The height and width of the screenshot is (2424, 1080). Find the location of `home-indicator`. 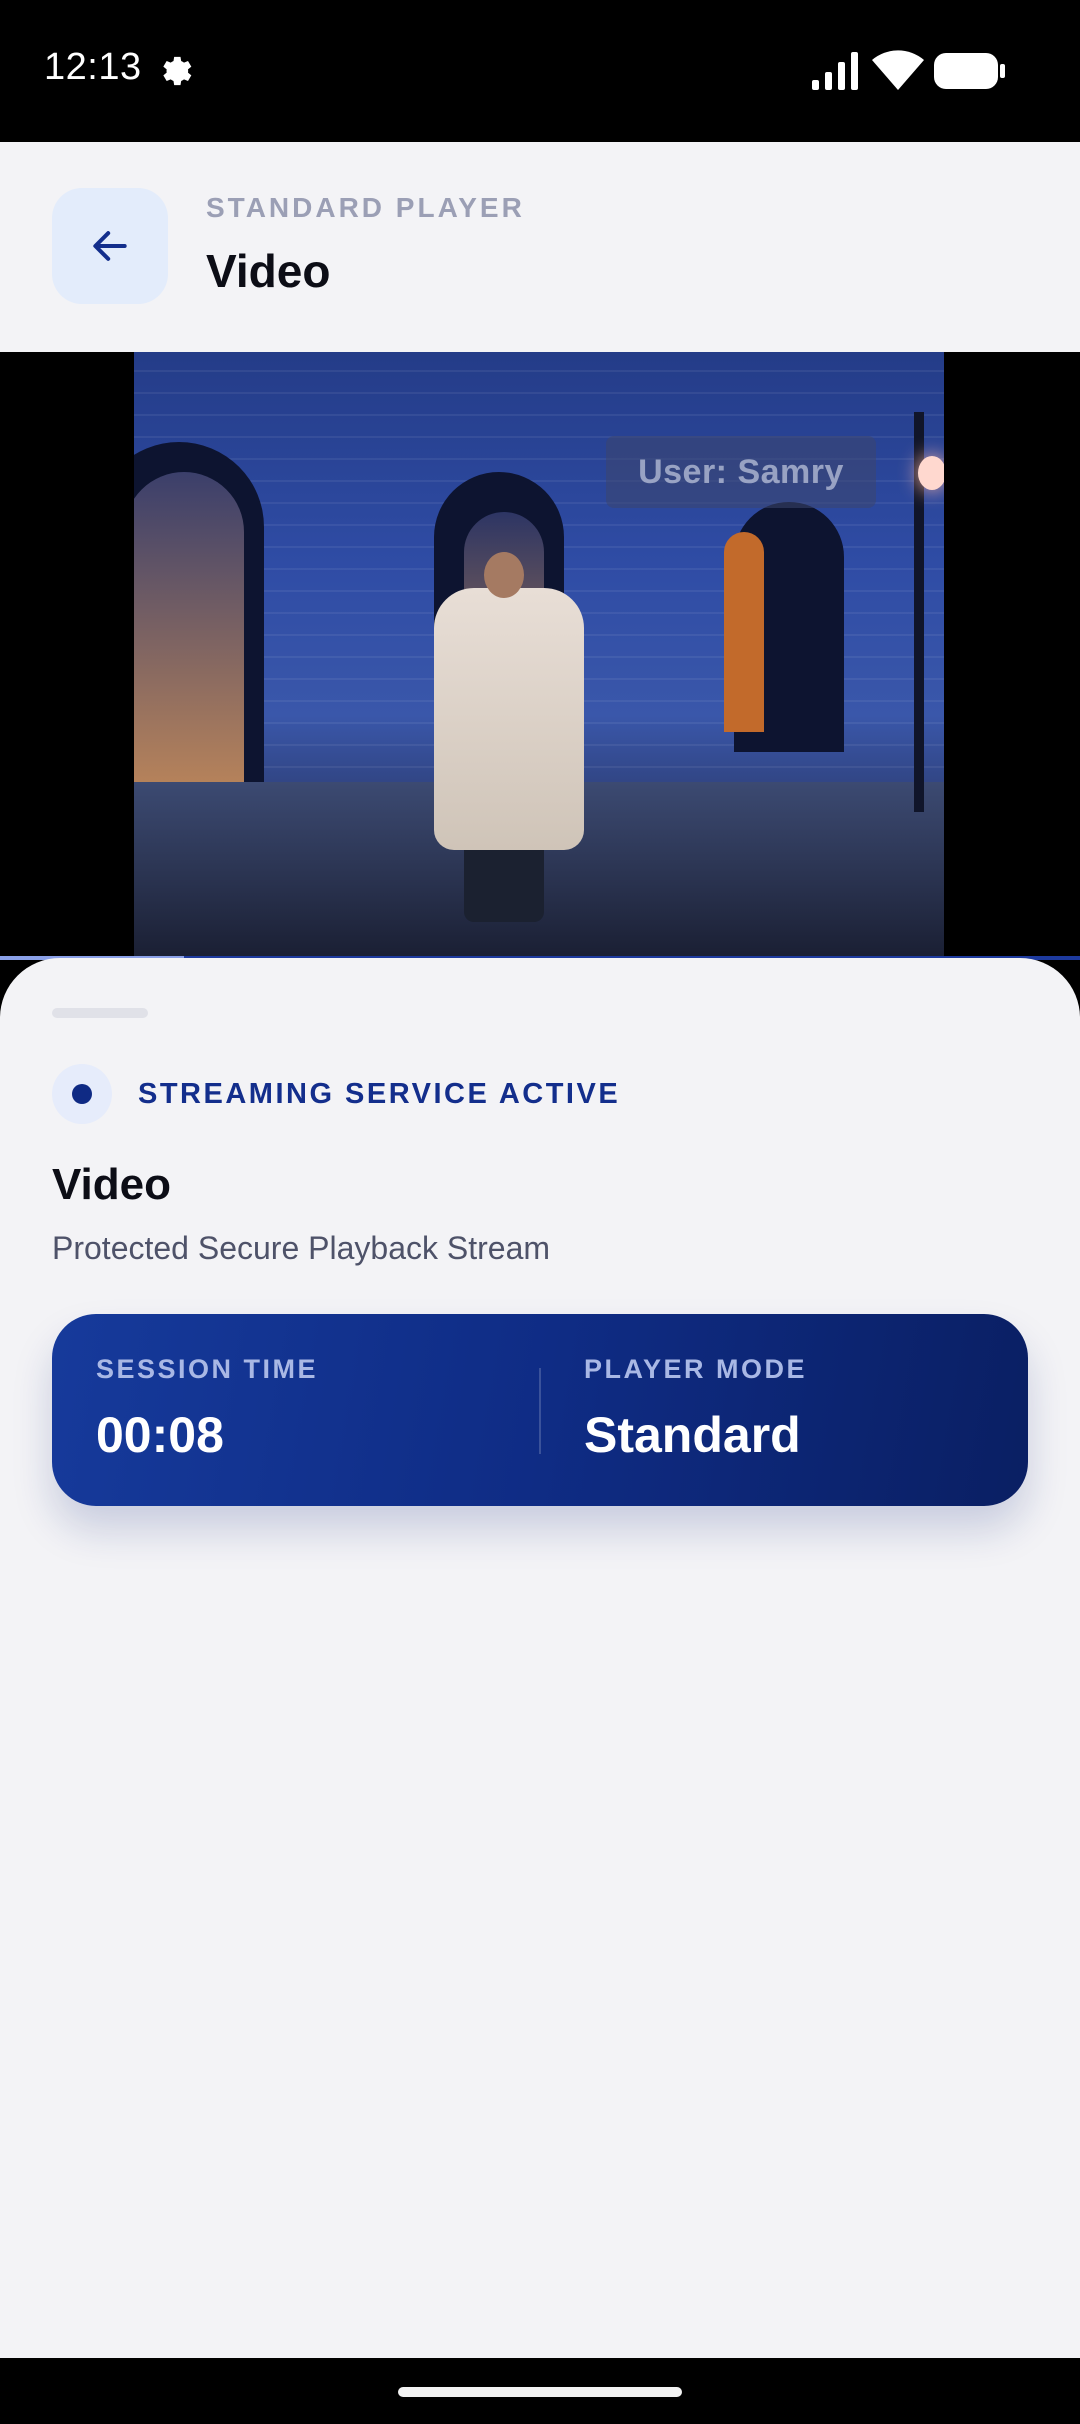

home-indicator is located at coordinates (540, 2392).